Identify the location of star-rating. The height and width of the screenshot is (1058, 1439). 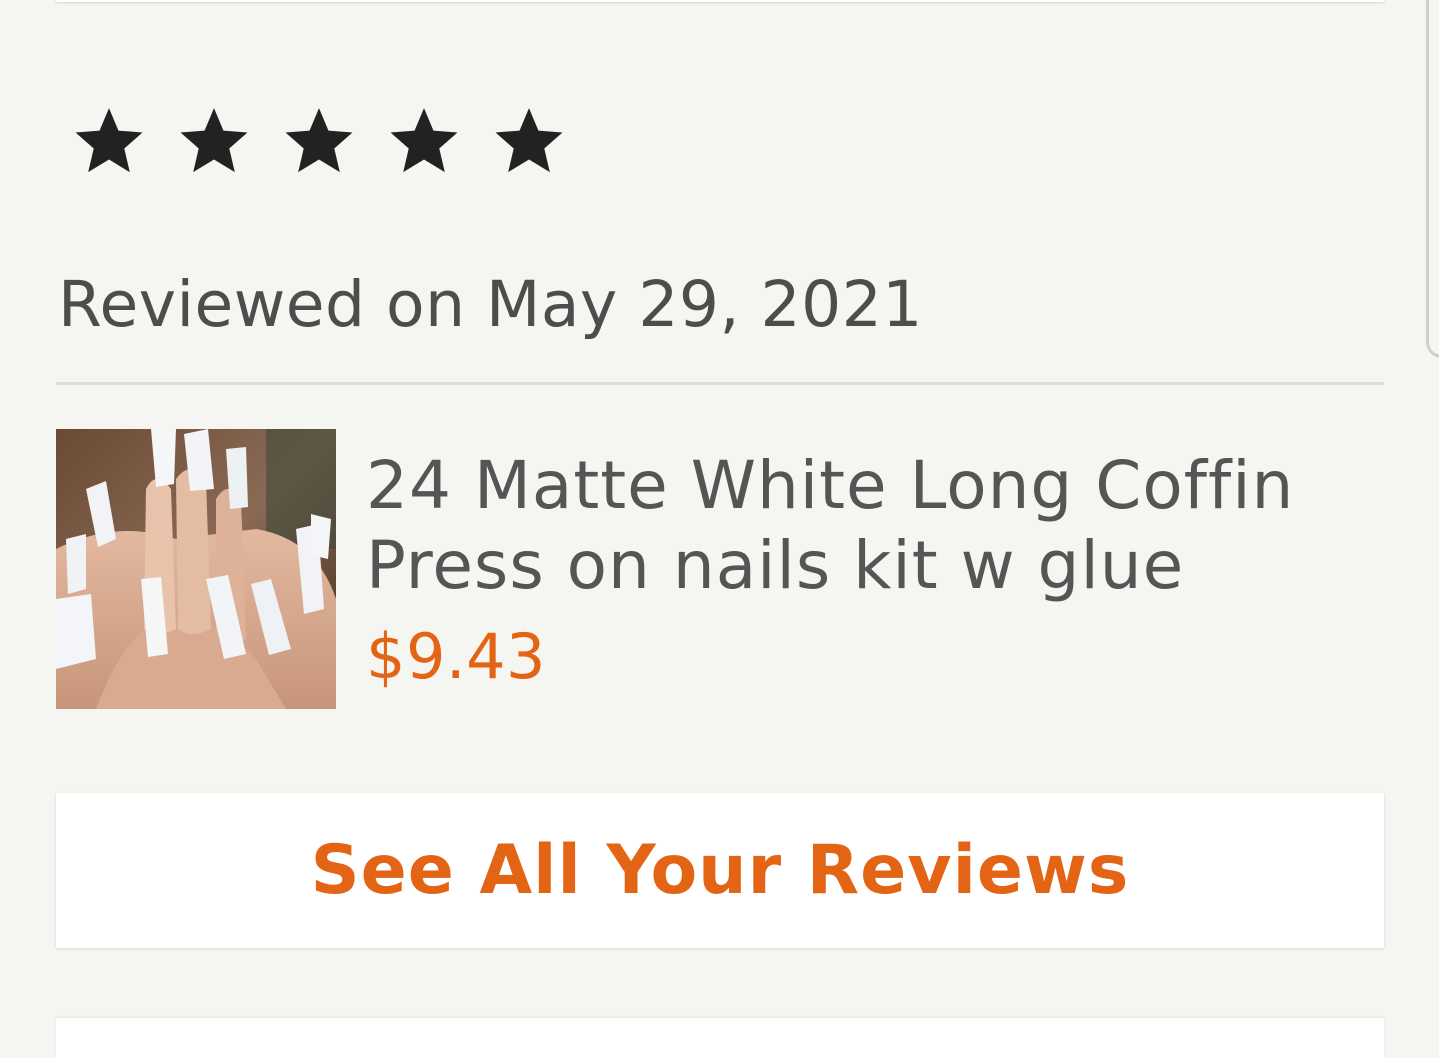
(332, 140).